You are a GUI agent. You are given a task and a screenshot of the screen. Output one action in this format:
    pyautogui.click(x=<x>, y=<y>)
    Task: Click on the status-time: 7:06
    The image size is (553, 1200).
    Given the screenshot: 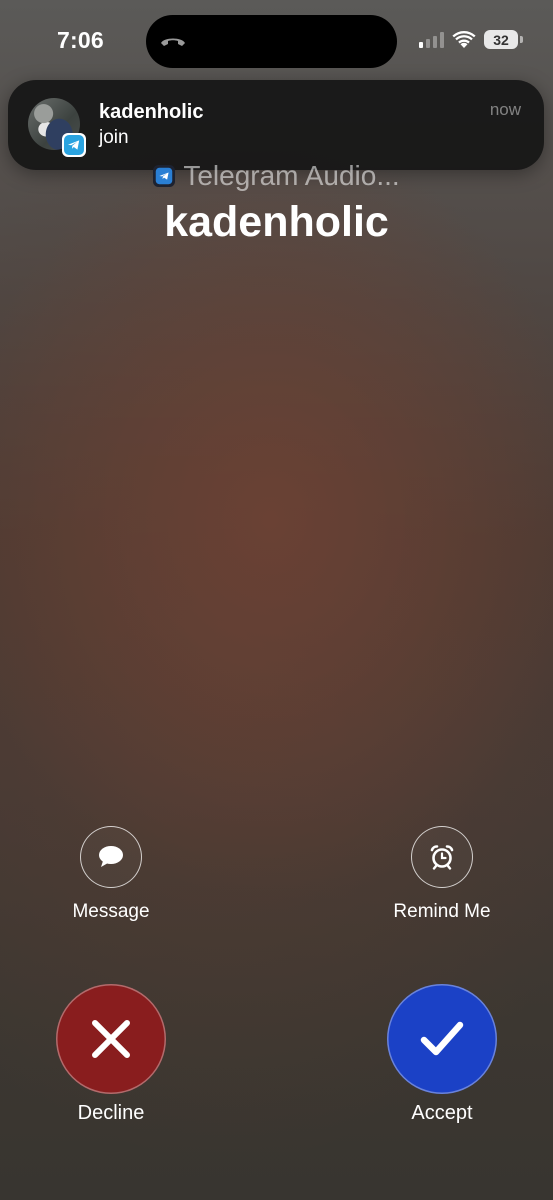 What is the action you would take?
    pyautogui.click(x=80, y=40)
    